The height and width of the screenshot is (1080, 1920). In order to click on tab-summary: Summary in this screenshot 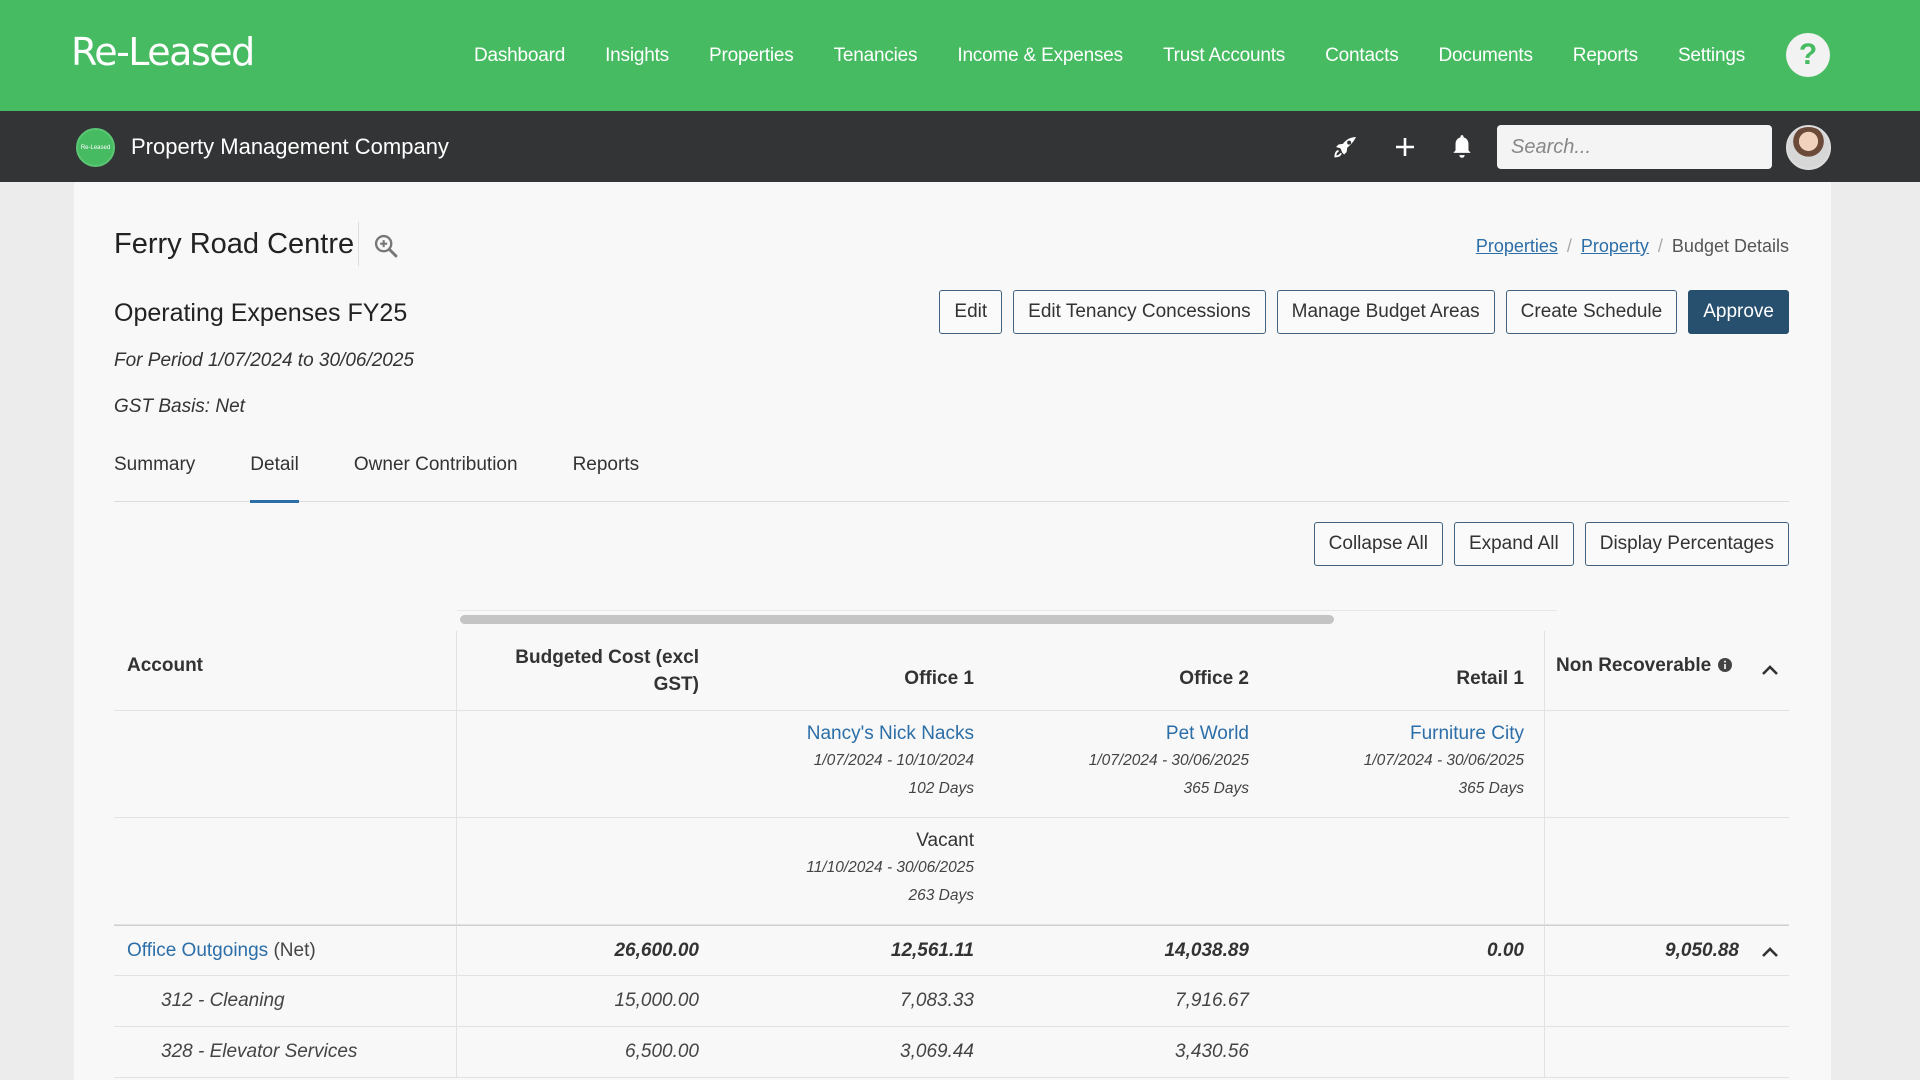, I will do `click(154, 478)`.